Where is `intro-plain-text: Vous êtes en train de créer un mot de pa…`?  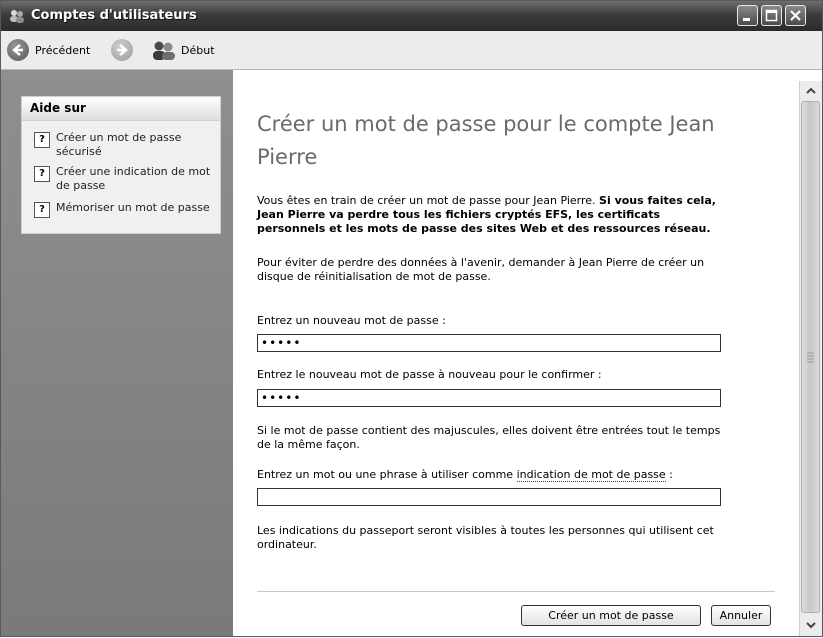
intro-plain-text: Vous êtes en train de créer un mot de pa… is located at coordinates (428, 200).